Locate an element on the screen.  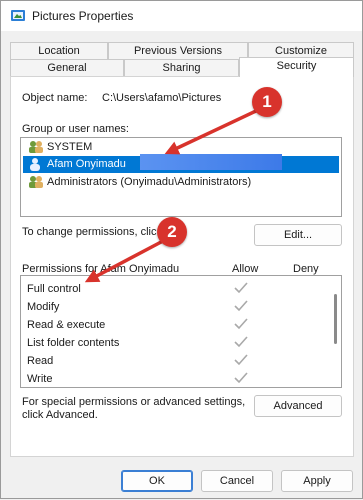
advanced-button: Advanced is located at coordinates (298, 406).